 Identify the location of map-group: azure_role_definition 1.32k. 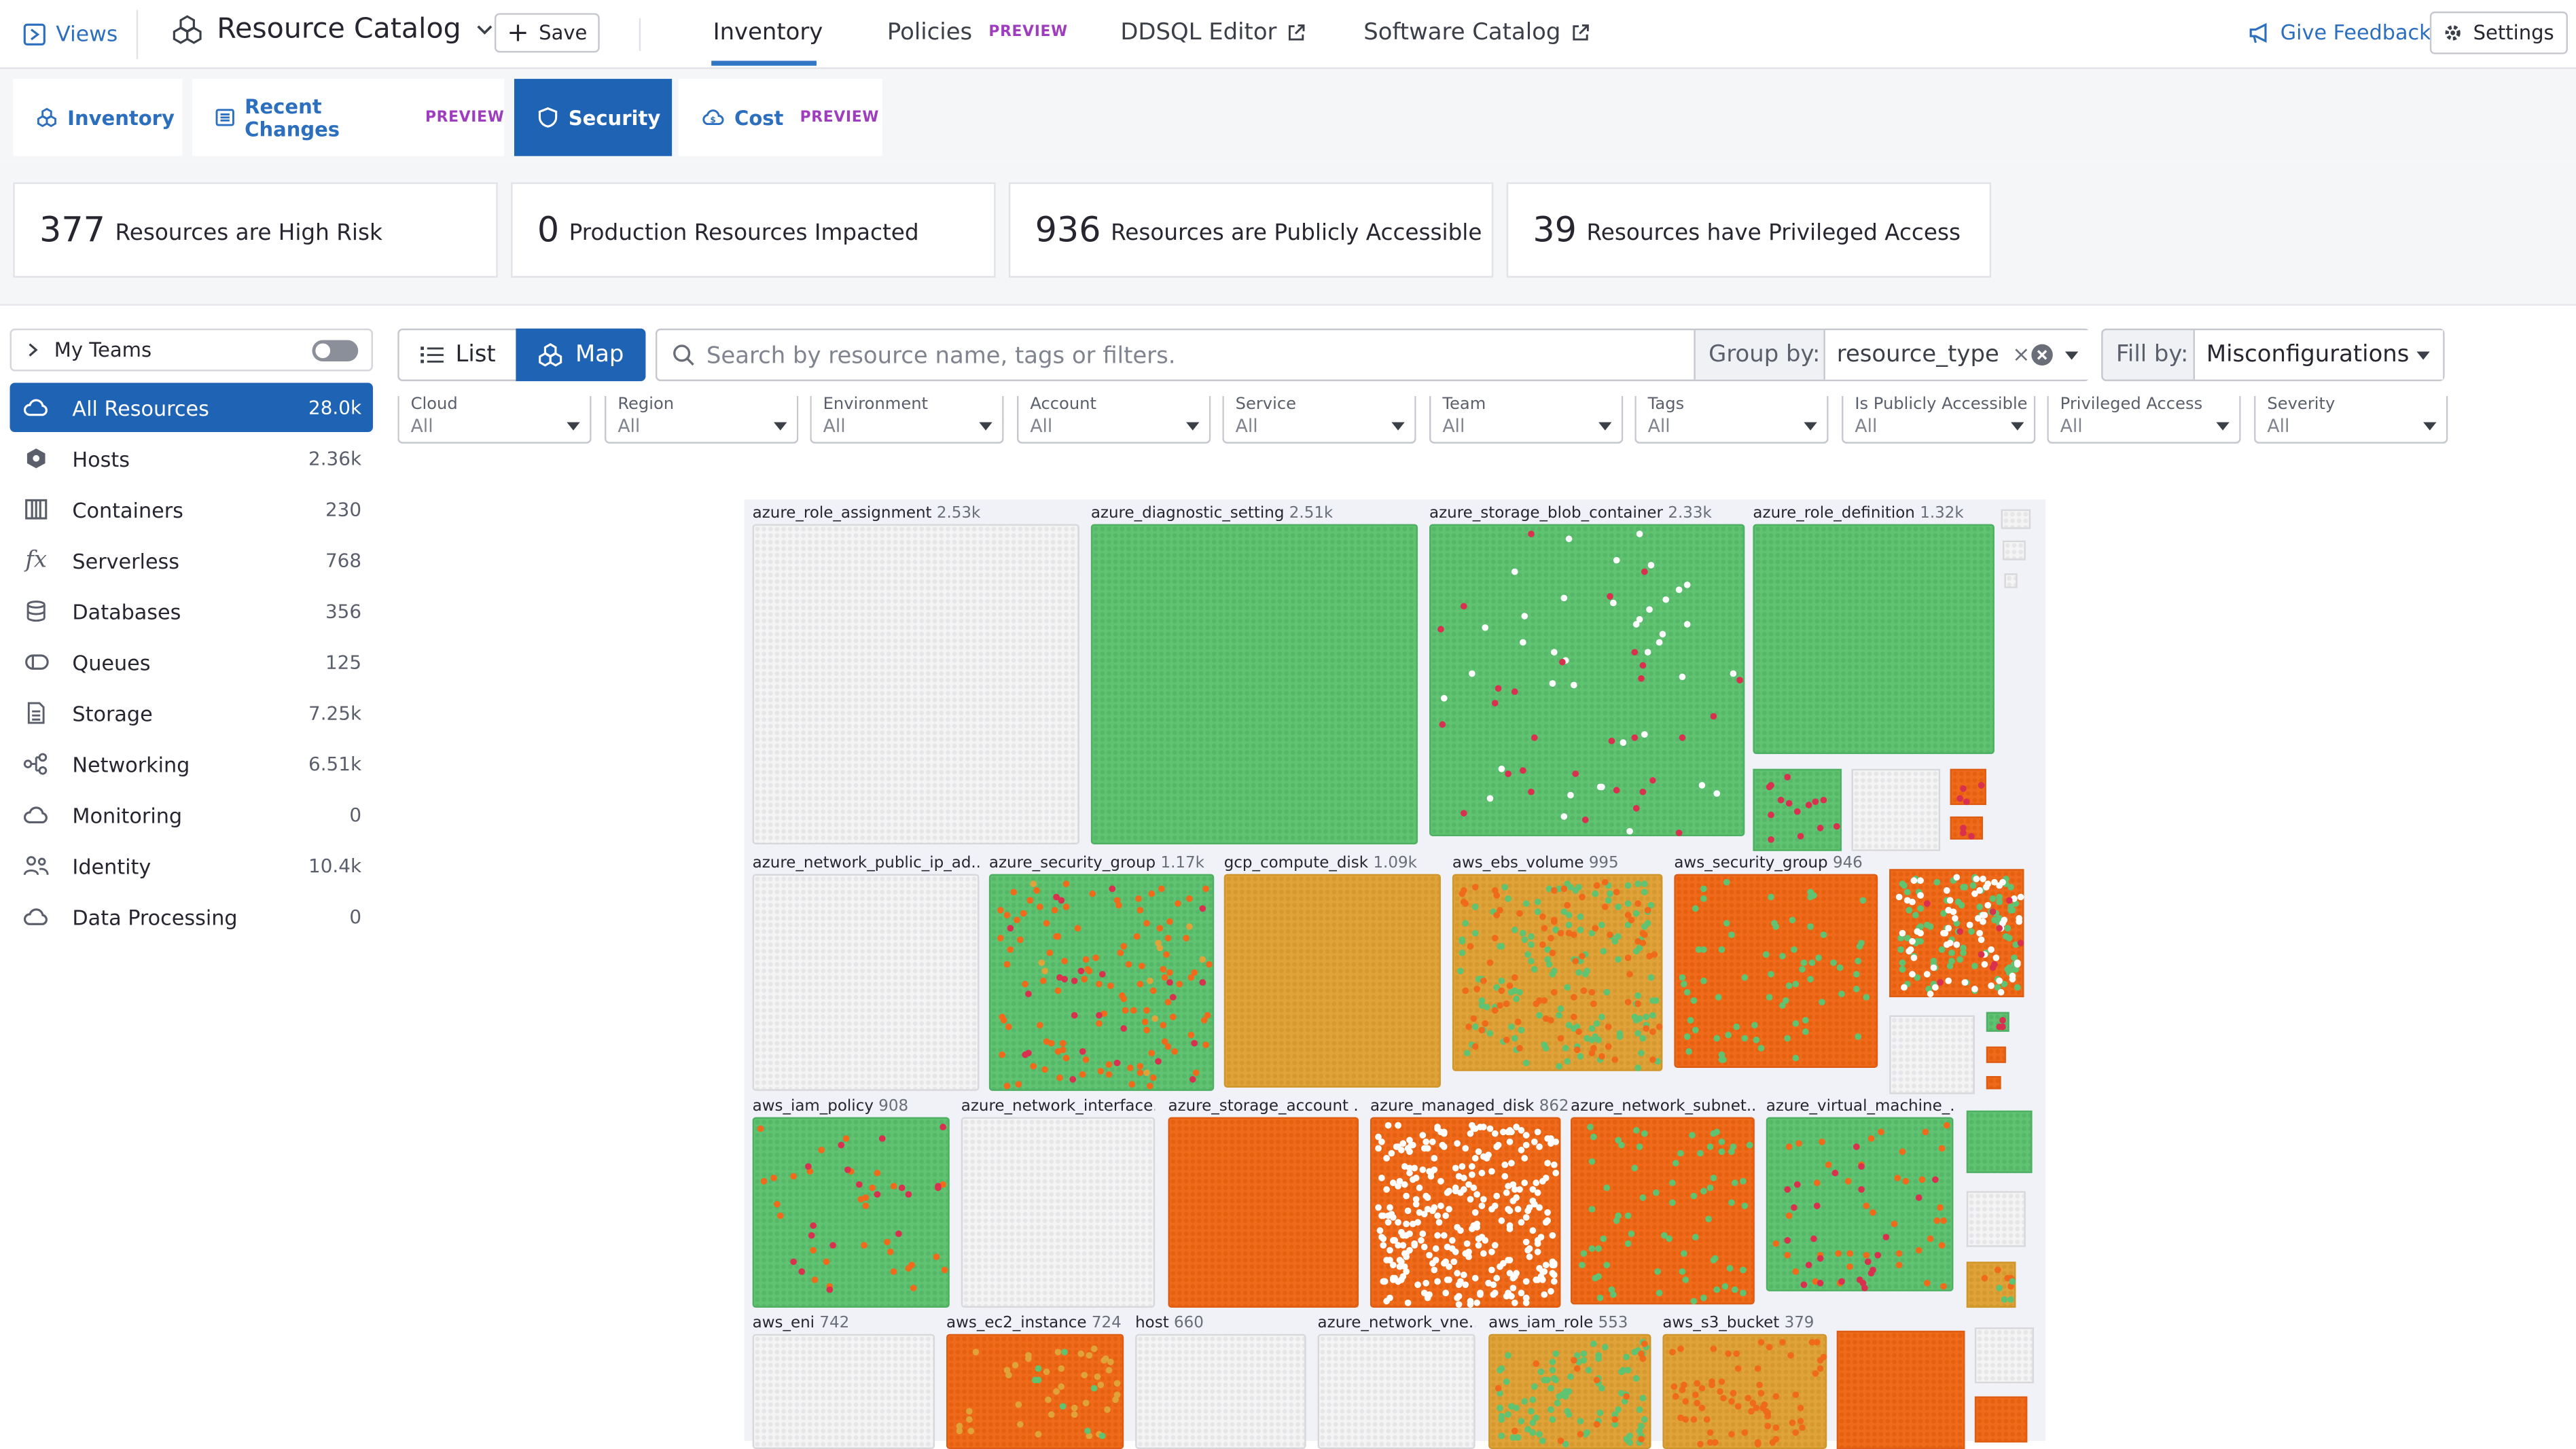
(1874, 629).